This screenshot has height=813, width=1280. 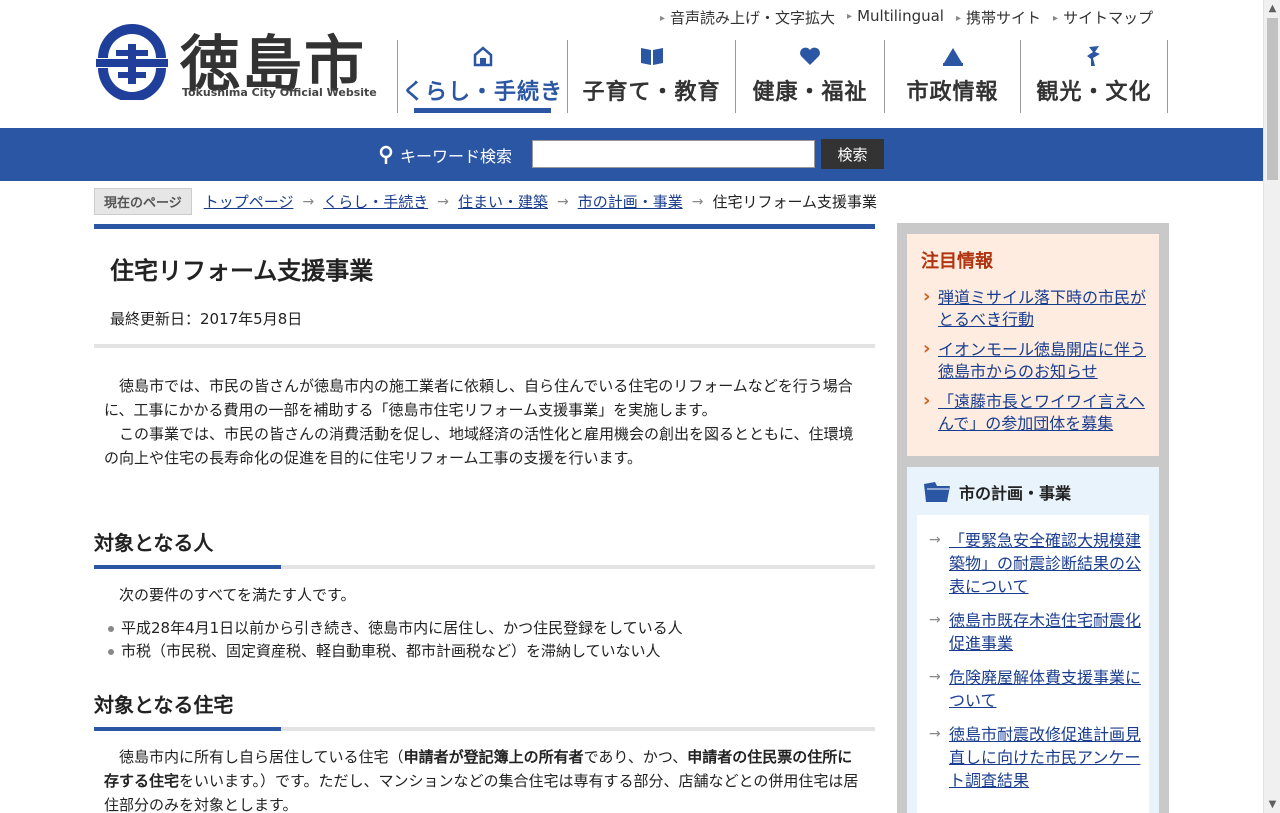 I want to click on vertical-scrollbar: ▲ ▼, so click(x=1271, y=406).